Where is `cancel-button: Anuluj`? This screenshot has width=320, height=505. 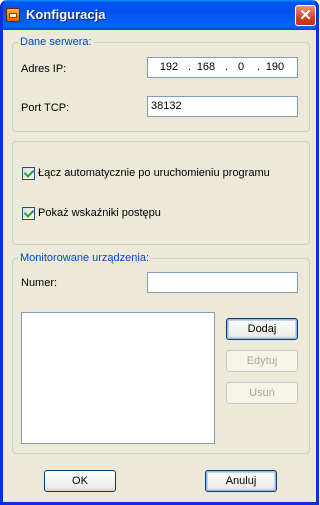 cancel-button: Anuluj is located at coordinates (241, 481).